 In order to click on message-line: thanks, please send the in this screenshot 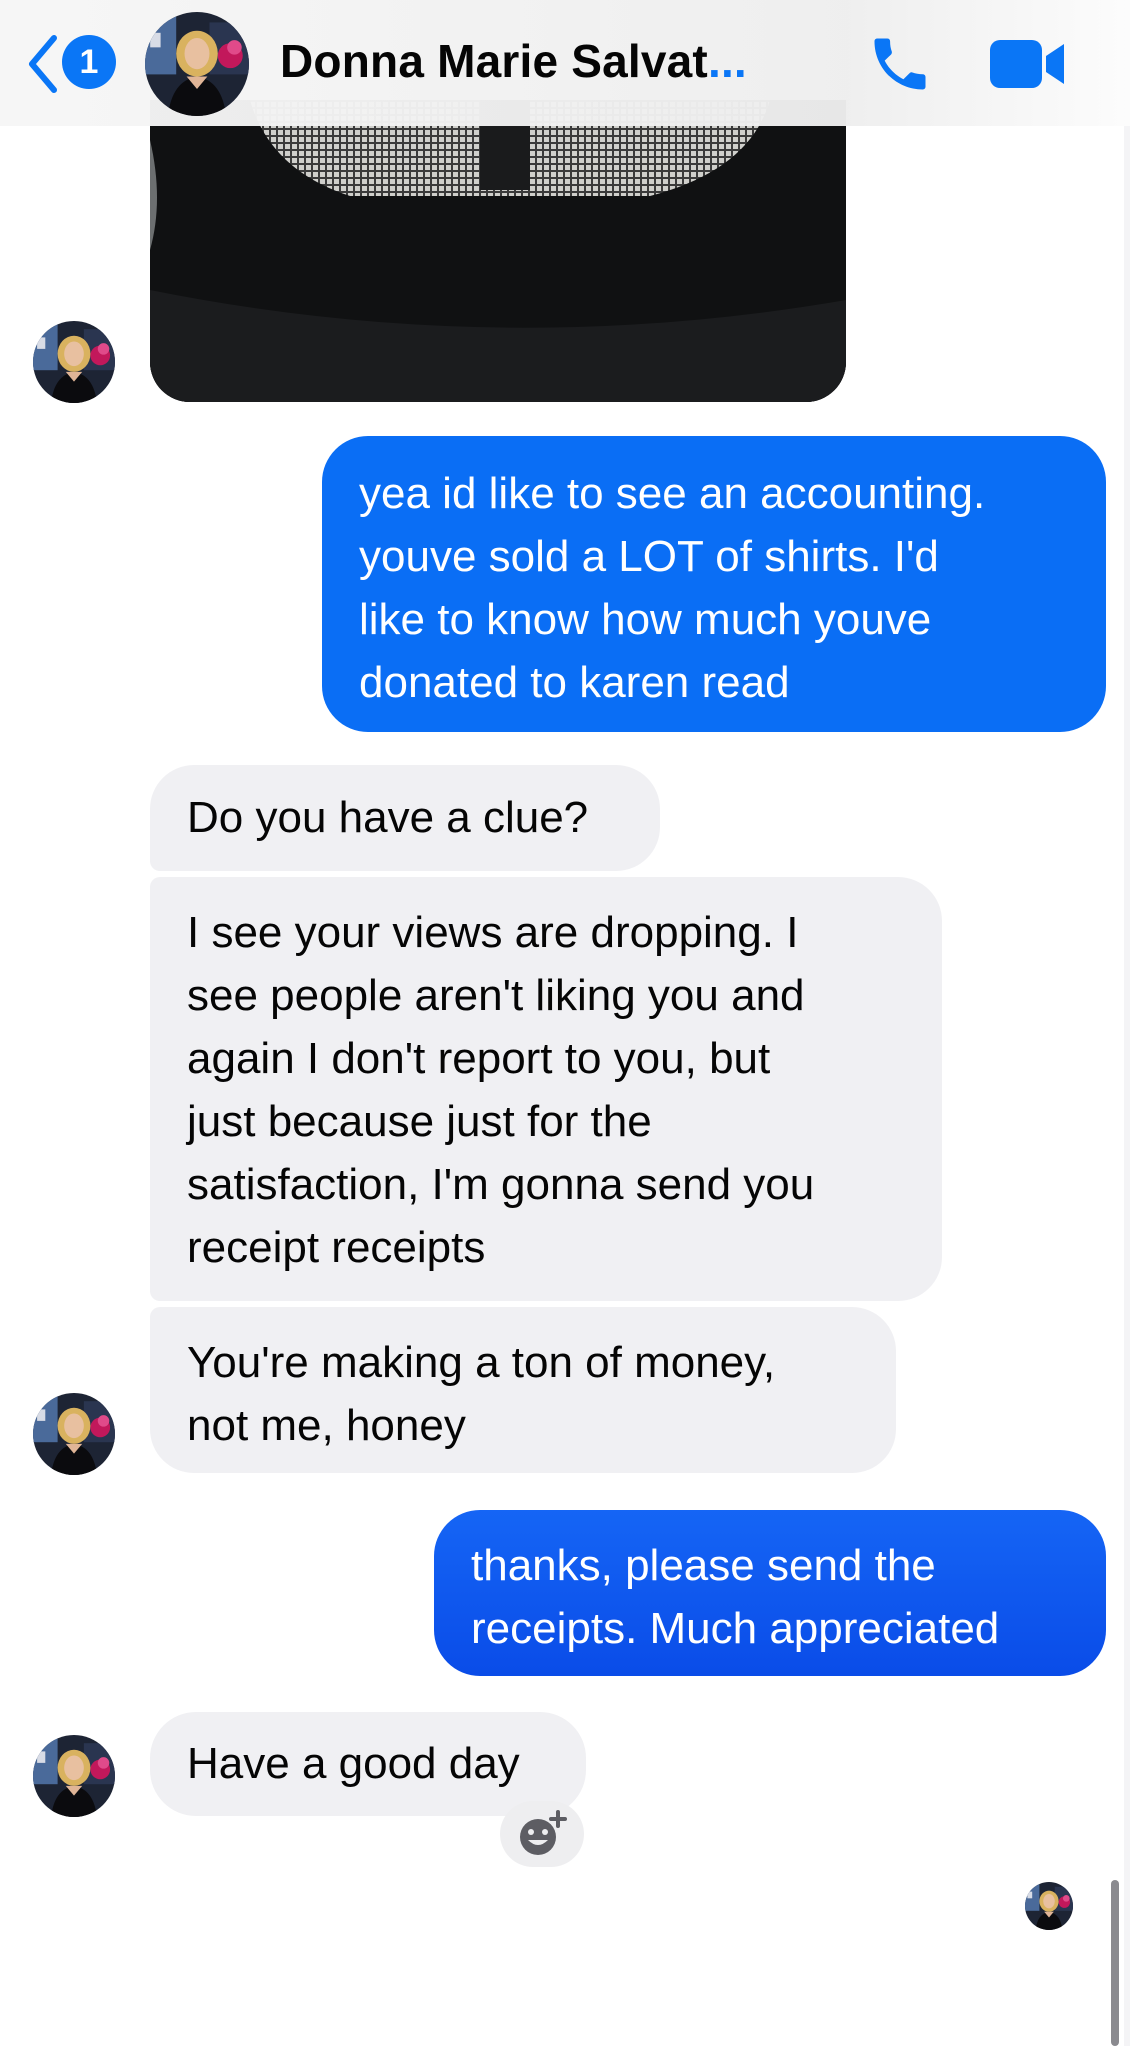, I will do `click(703, 1565)`.